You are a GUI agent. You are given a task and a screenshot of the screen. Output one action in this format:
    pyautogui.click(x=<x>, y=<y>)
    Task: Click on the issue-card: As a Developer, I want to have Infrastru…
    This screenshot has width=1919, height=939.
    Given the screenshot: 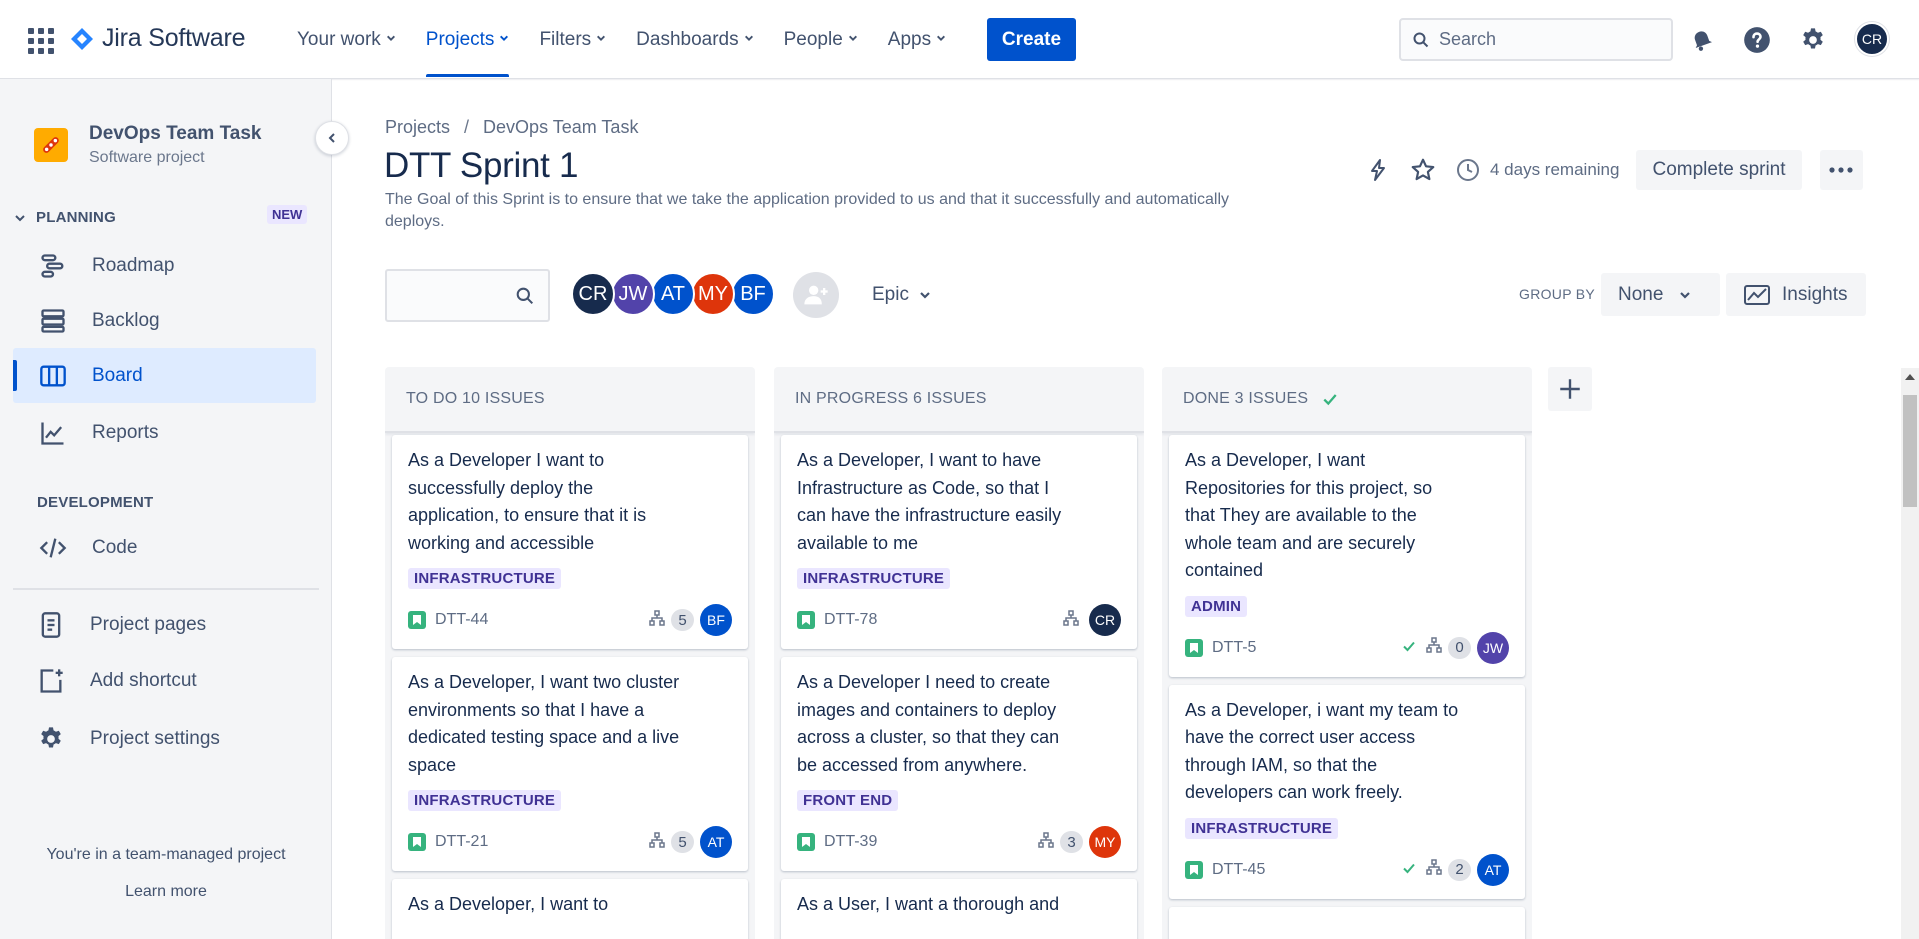 What is the action you would take?
    pyautogui.click(x=959, y=542)
    